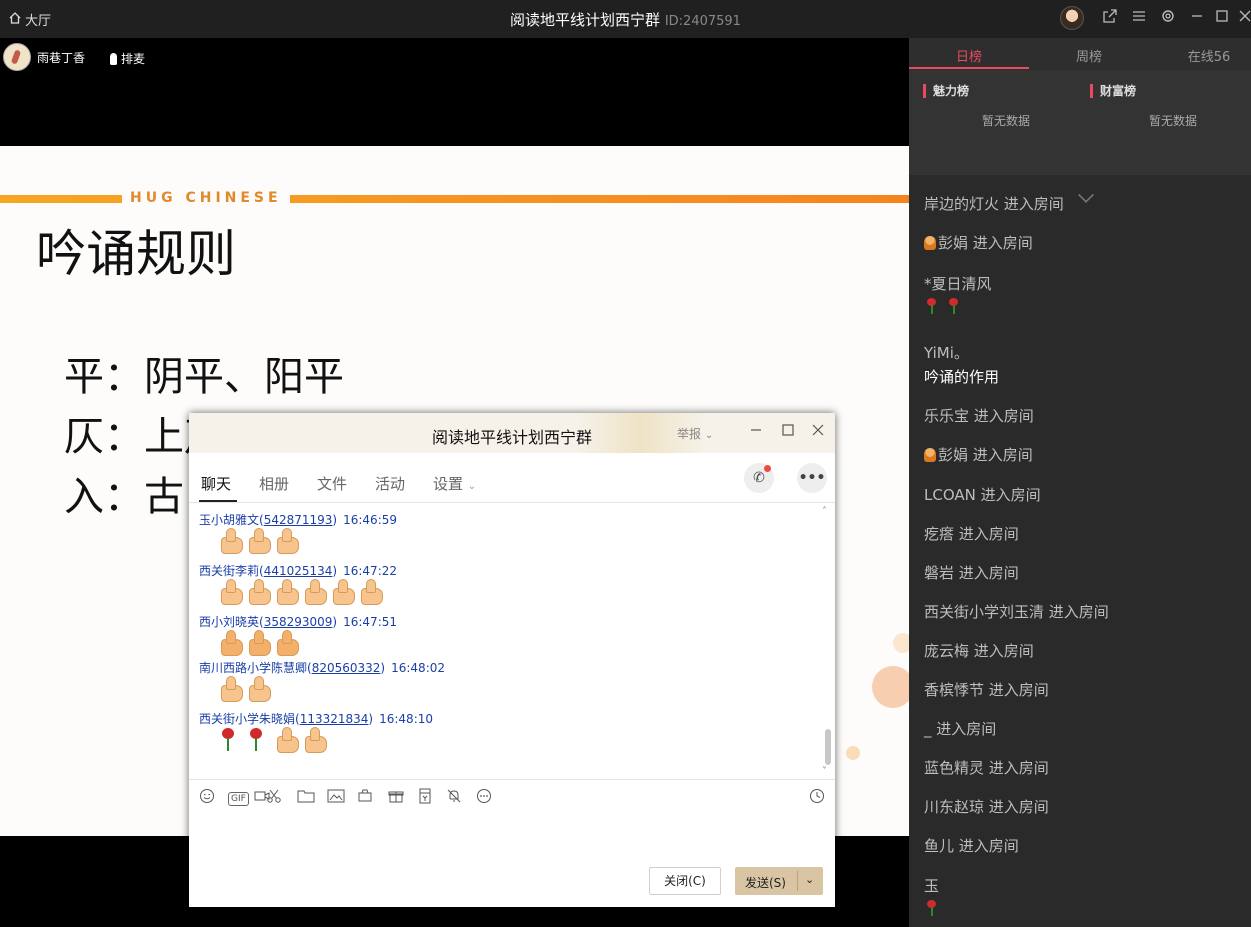 The width and height of the screenshot is (1251, 927). Describe the element at coordinates (406, 719) in the screenshot. I see `message-time: 16:48:10` at that location.